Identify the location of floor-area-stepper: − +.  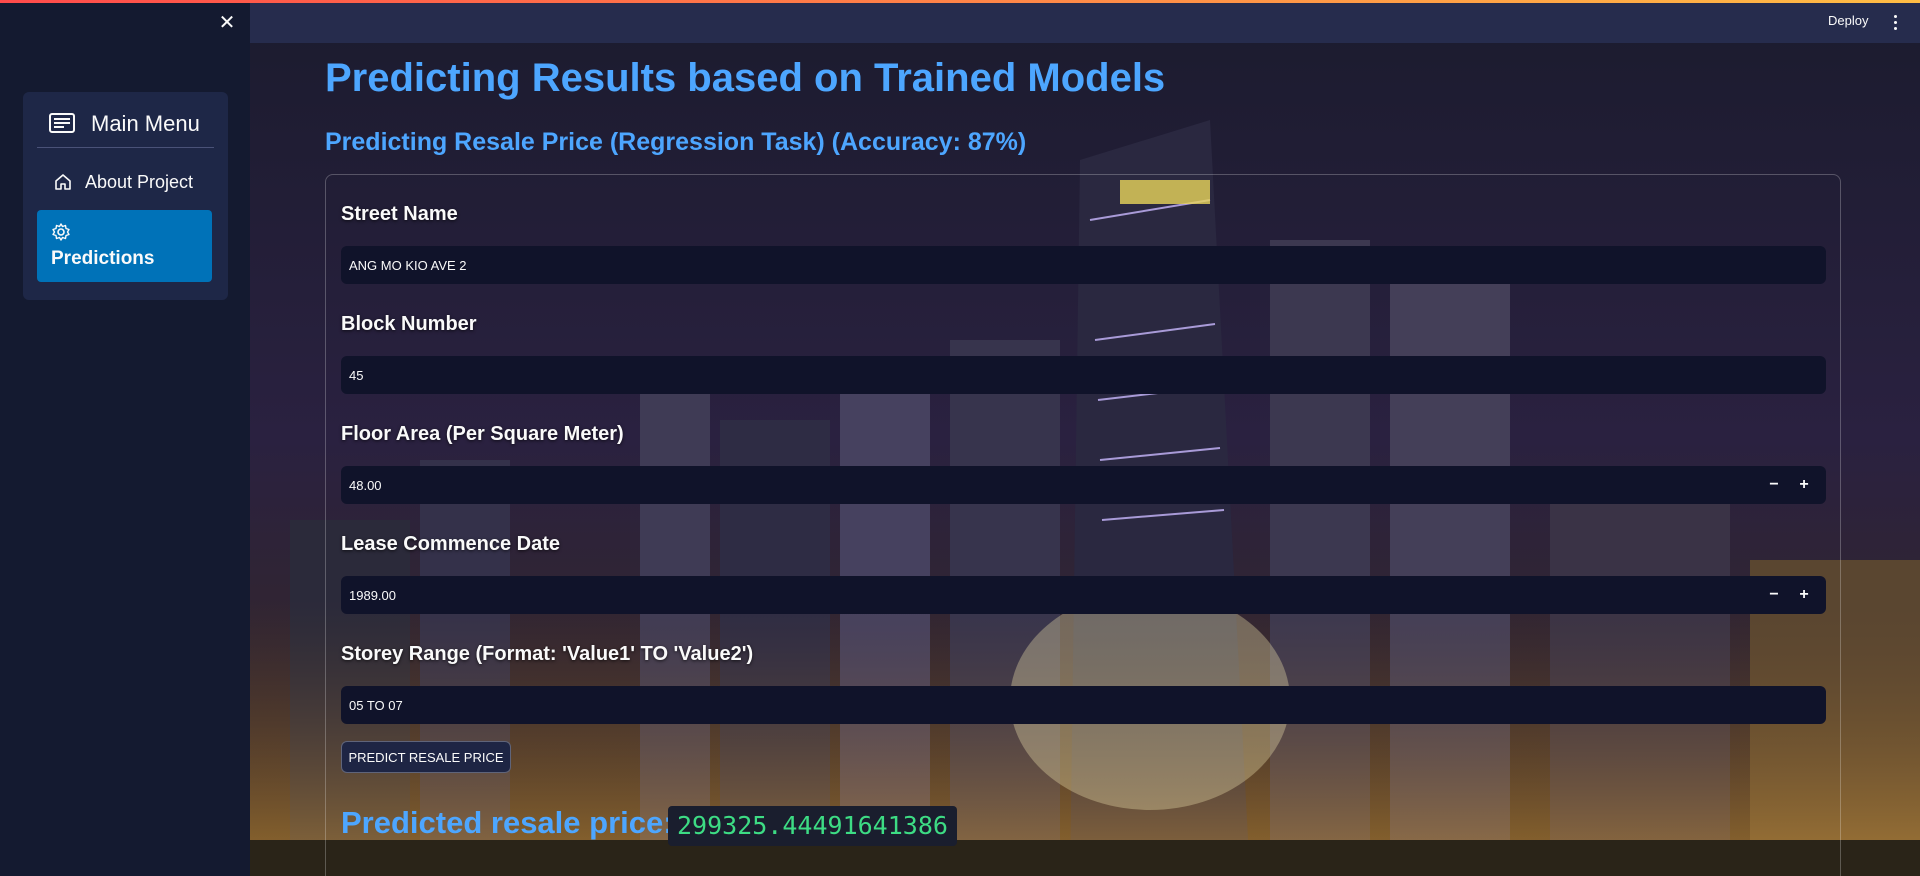
(1083, 485).